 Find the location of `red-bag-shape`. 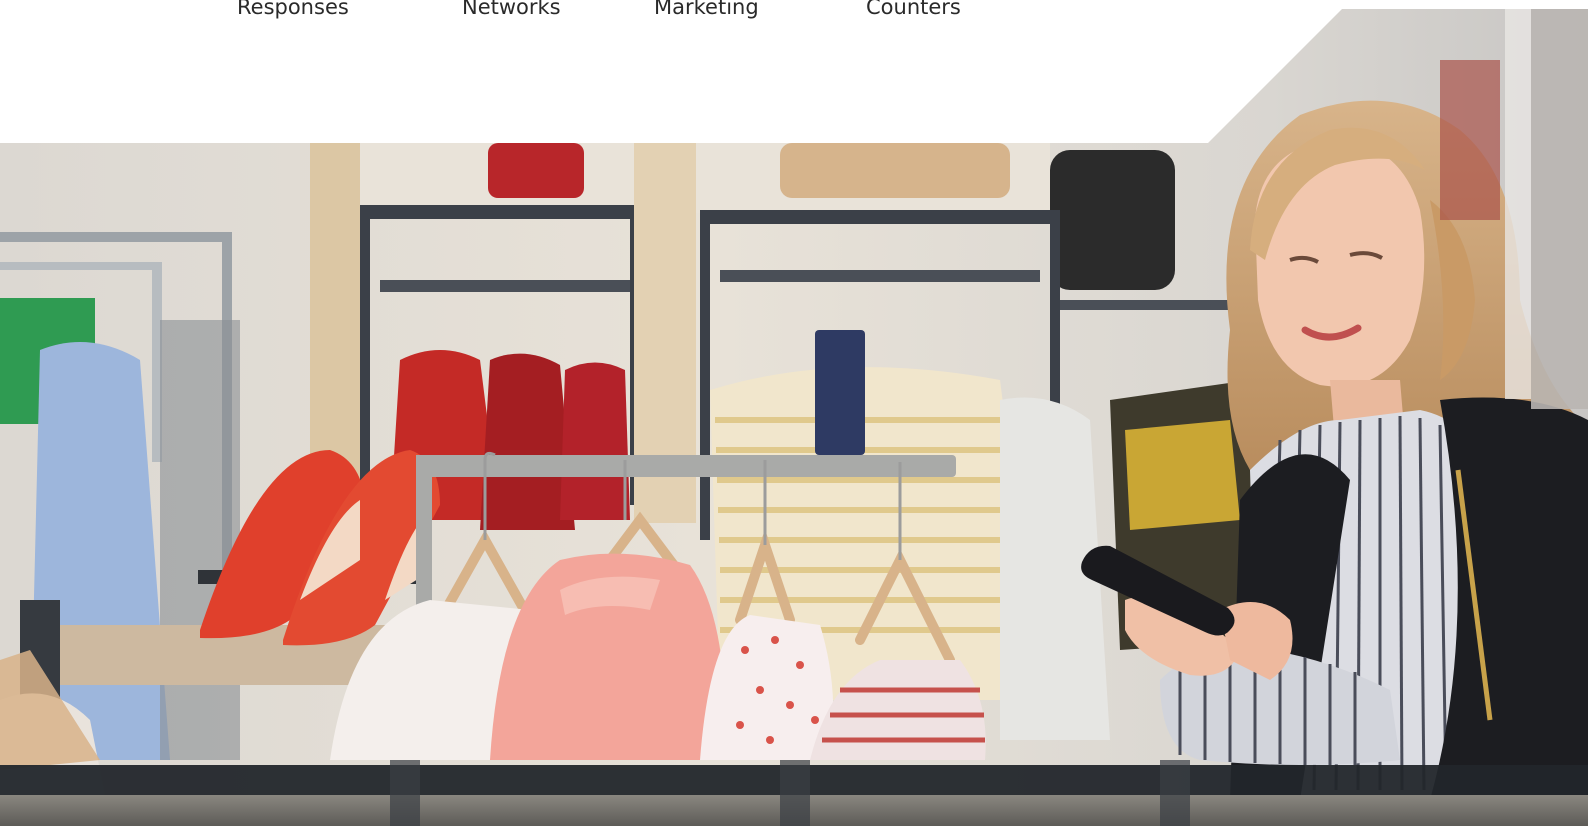

red-bag-shape is located at coordinates (536, 170).